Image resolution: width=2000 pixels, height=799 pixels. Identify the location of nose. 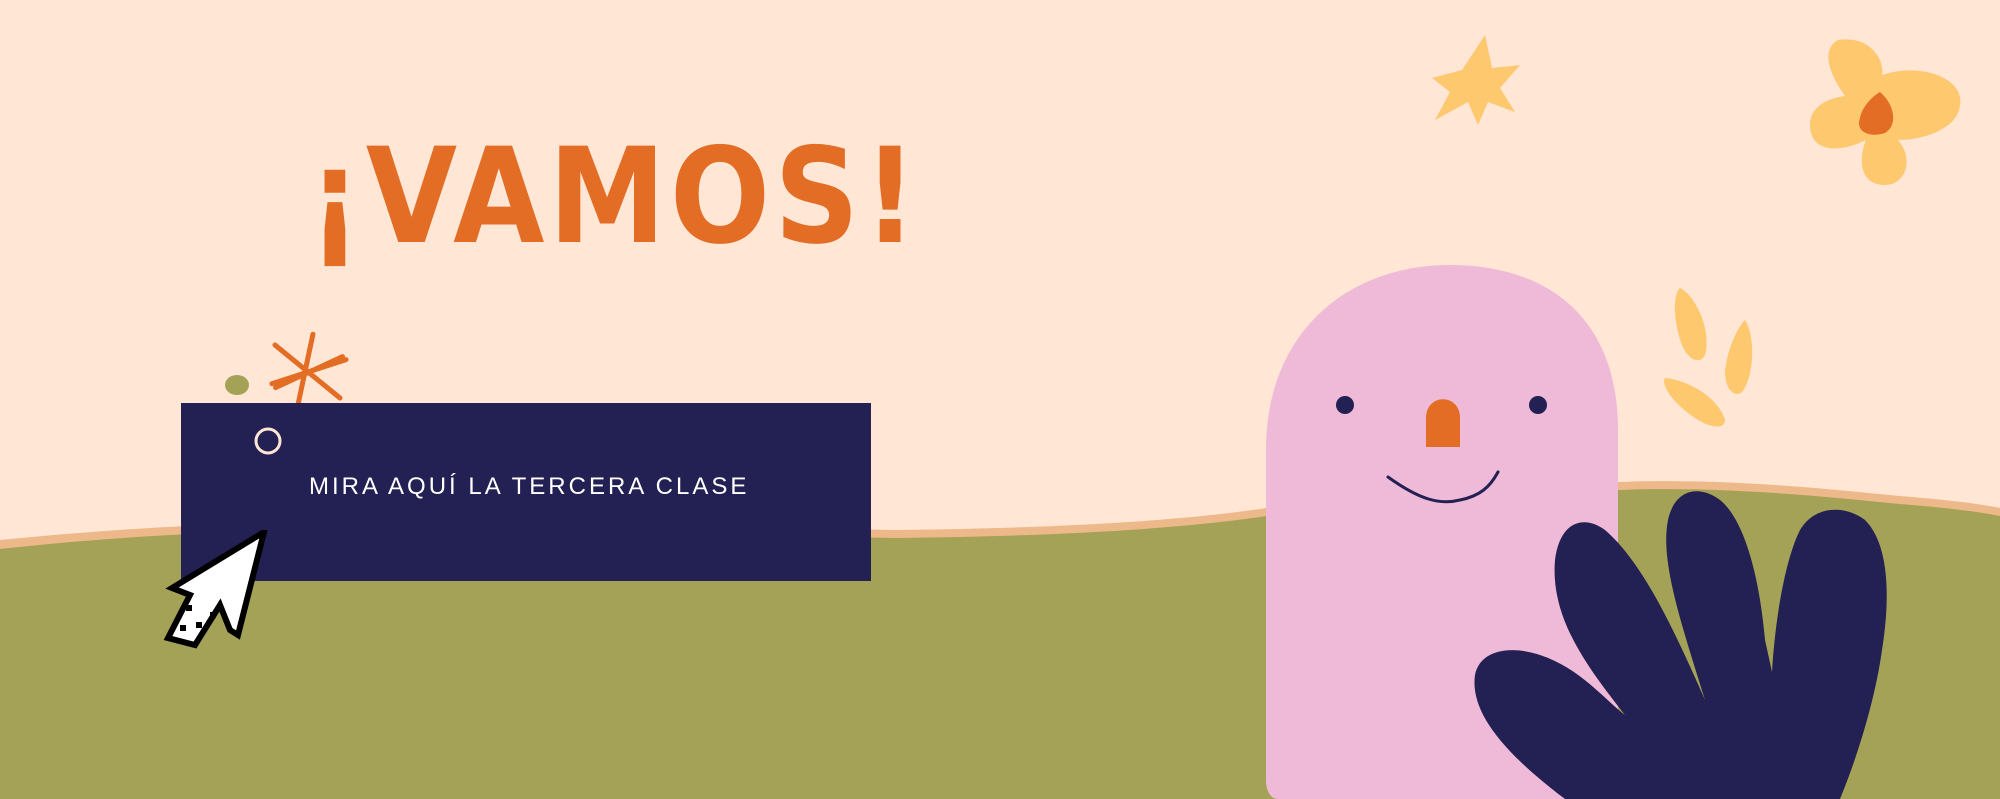
(1443, 423).